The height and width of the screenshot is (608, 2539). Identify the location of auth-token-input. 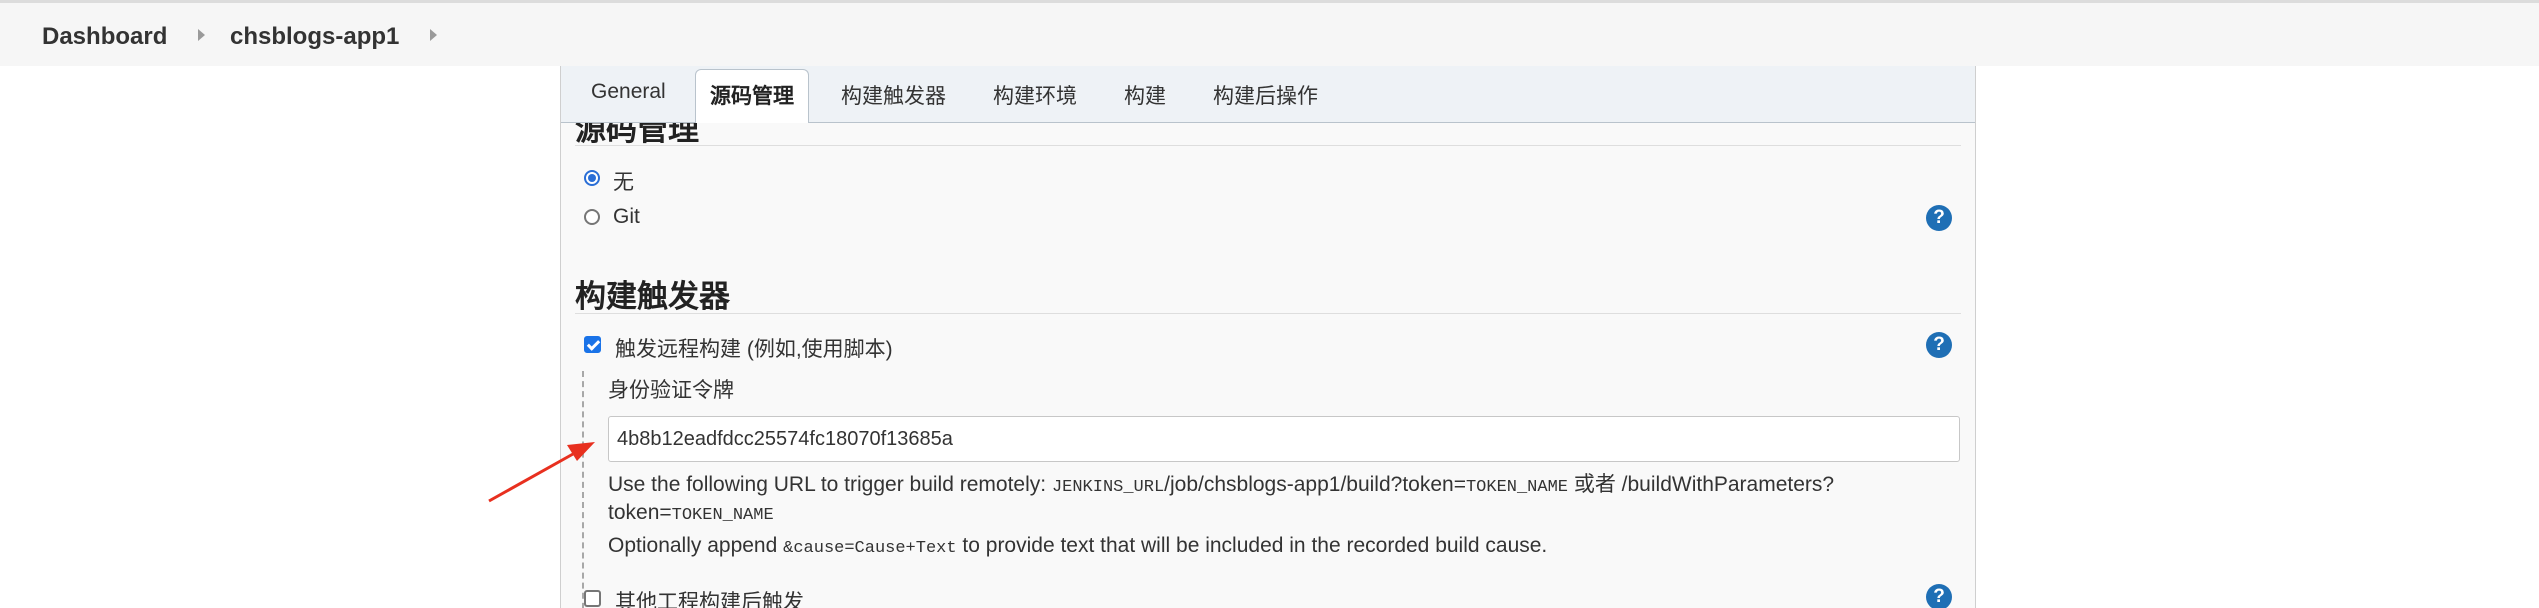
(1284, 439).